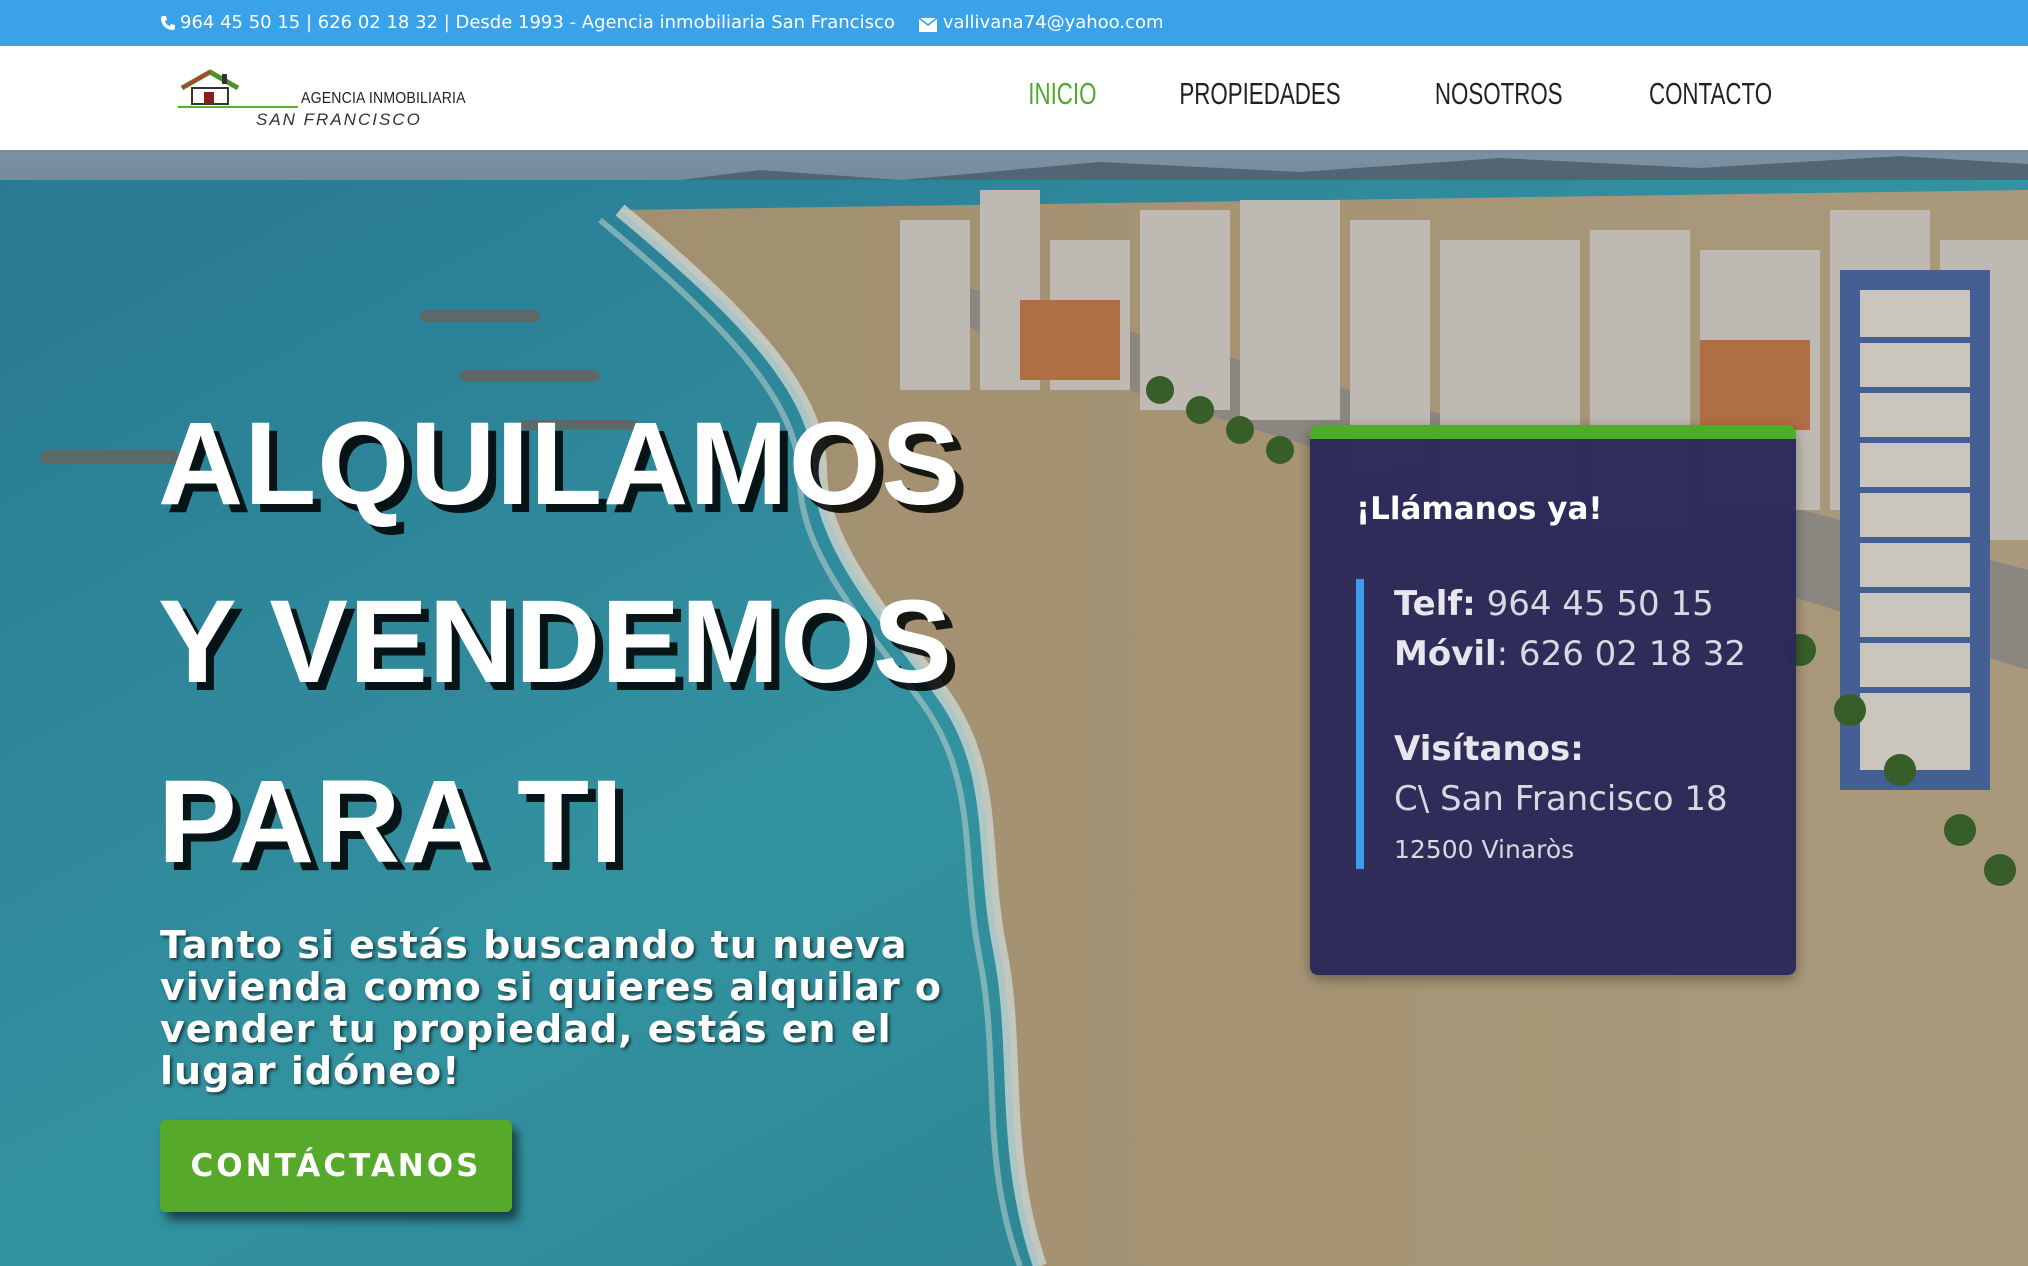  What do you see at coordinates (339, 119) in the screenshot?
I see `logo-text-name: SAN FRANCISCO` at bounding box center [339, 119].